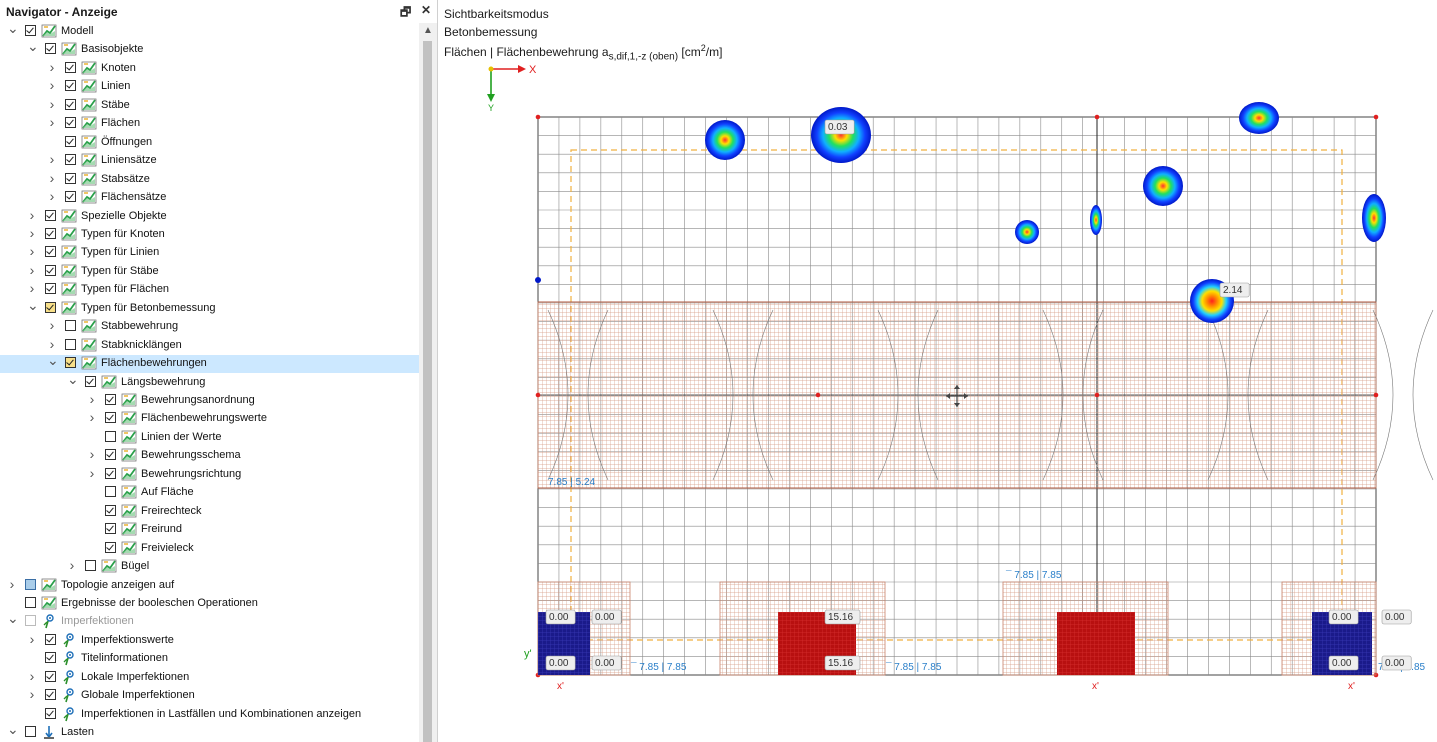 The image size is (1437, 742). I want to click on tree-item-offnungen: Öffnungen, so click(209, 143).